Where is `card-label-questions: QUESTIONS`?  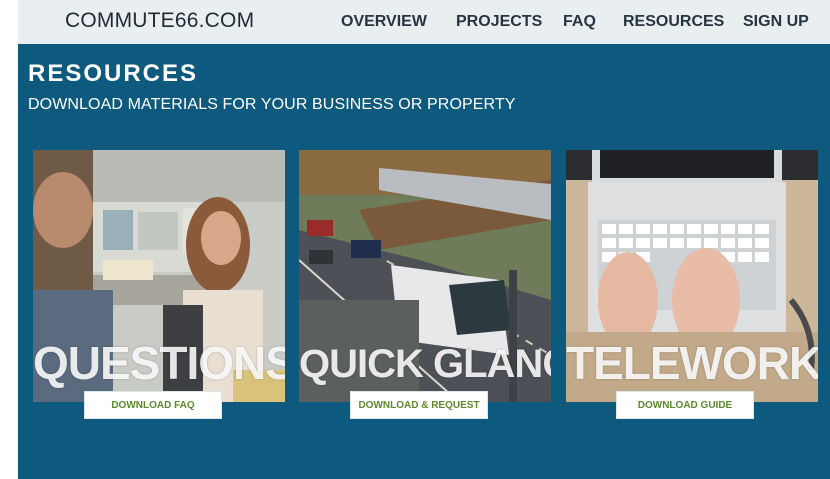 card-label-questions: QUESTIONS is located at coordinates (159, 363).